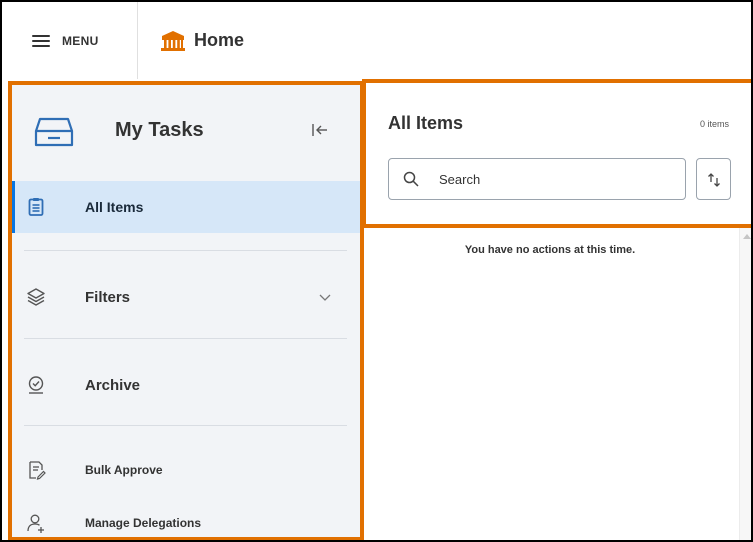 The width and height of the screenshot is (753, 542). What do you see at coordinates (80, 40) in the screenshot?
I see `menu-label: MENU` at bounding box center [80, 40].